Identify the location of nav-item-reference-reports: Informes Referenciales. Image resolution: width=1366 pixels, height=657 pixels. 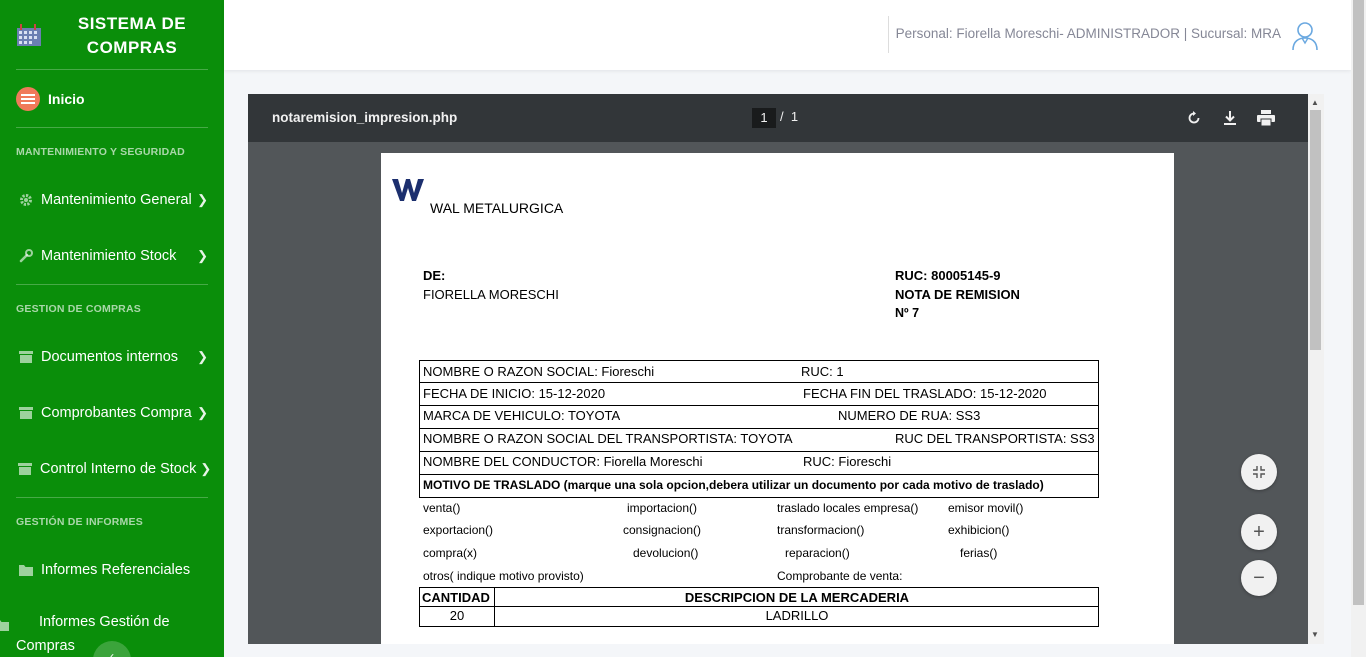
(112, 570).